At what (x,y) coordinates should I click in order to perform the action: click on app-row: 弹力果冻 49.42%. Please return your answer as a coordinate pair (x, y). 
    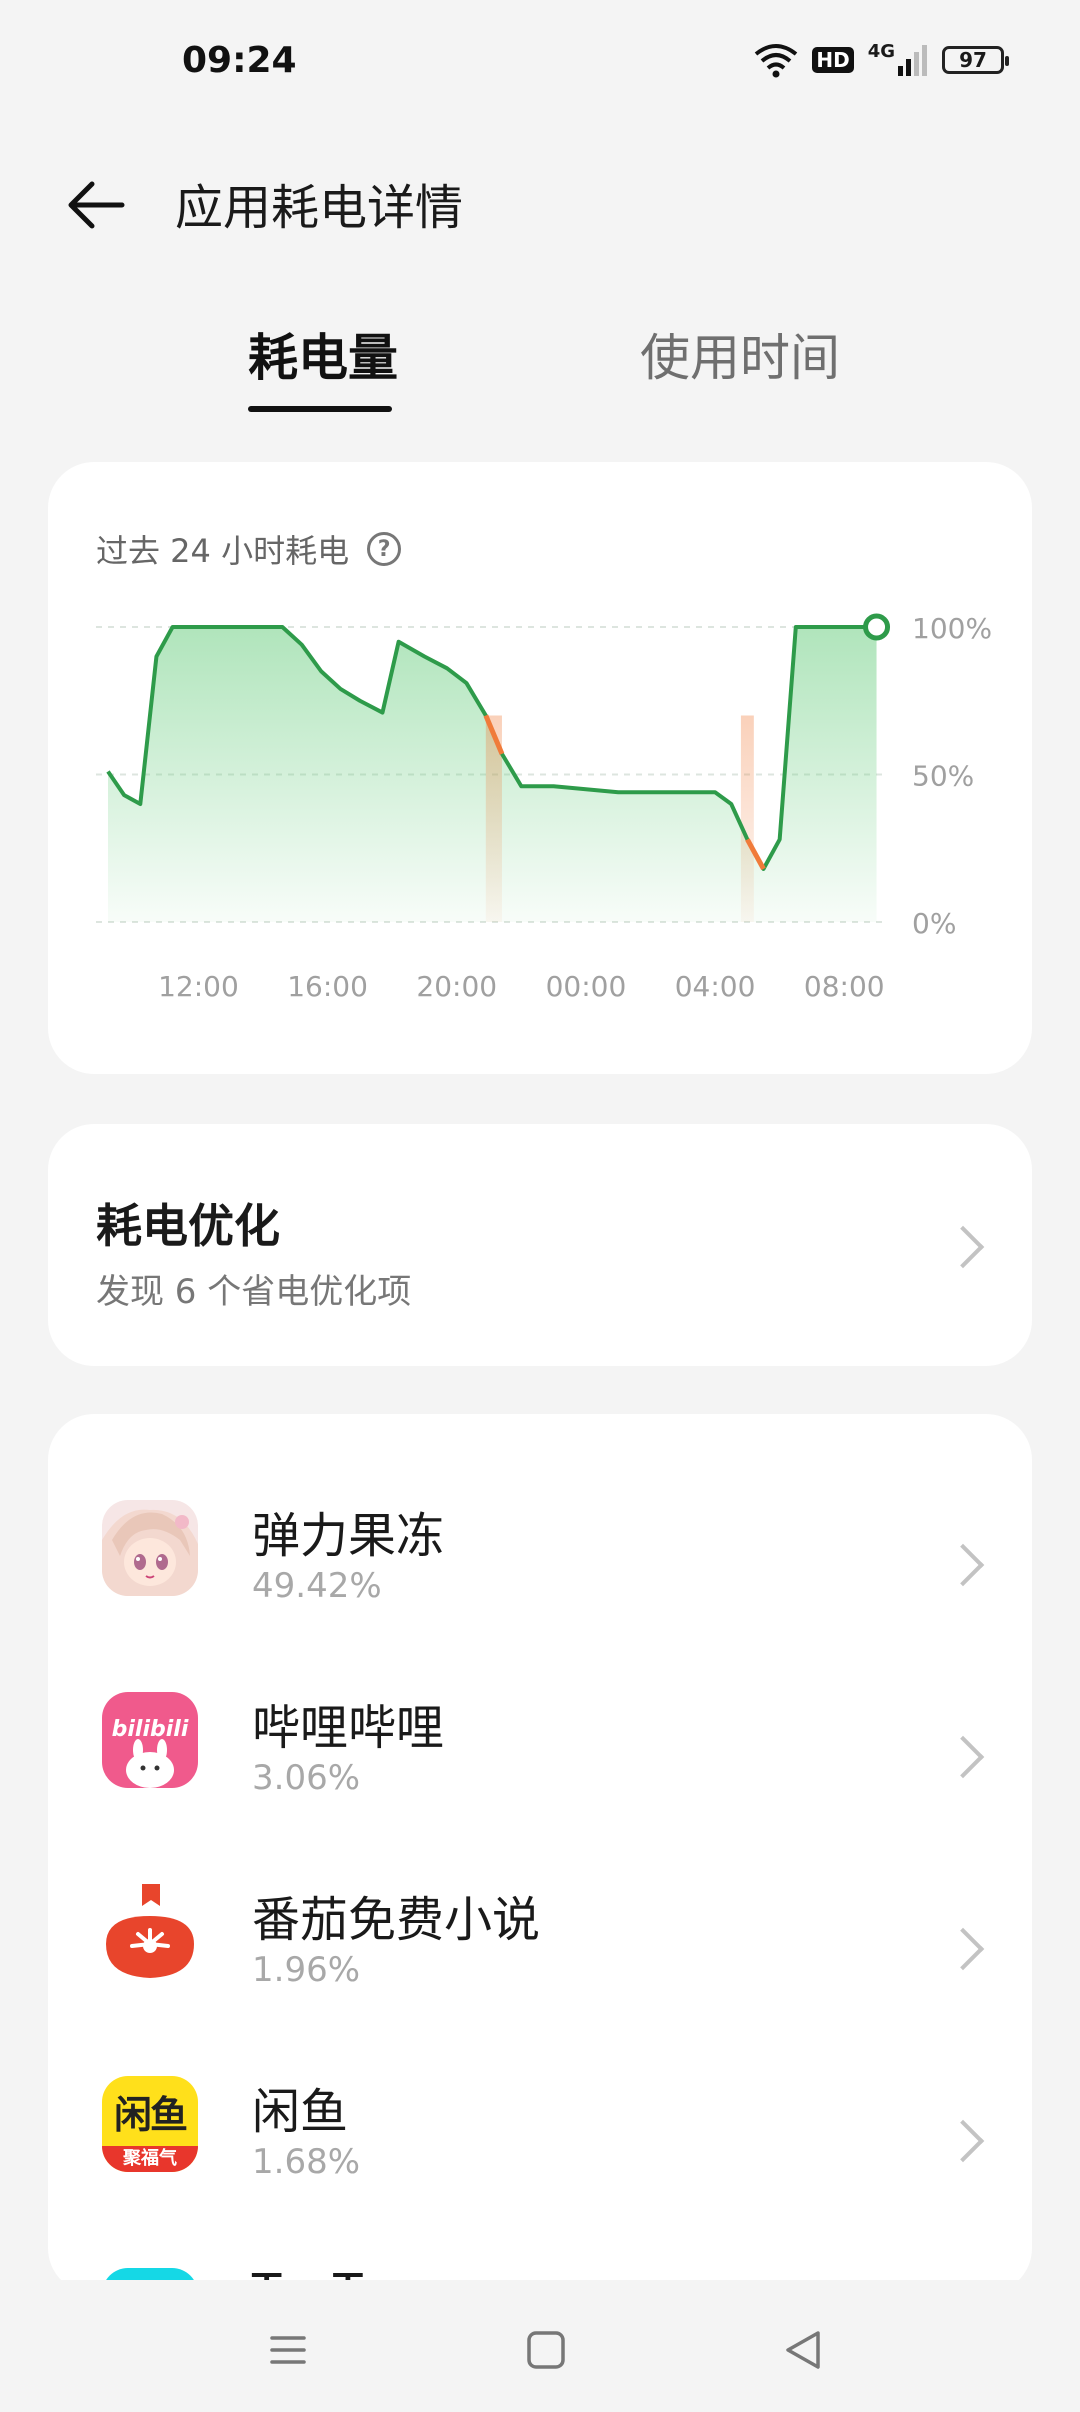
    Looking at the image, I should click on (540, 1562).